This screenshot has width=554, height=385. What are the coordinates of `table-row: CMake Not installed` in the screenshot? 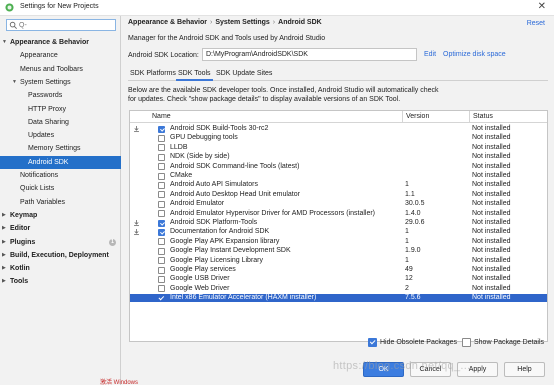 It's located at (338, 176).